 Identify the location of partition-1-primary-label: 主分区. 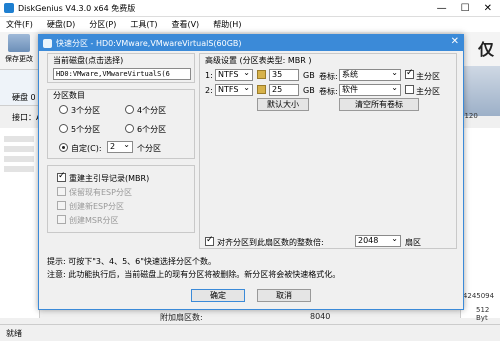
(428, 76).